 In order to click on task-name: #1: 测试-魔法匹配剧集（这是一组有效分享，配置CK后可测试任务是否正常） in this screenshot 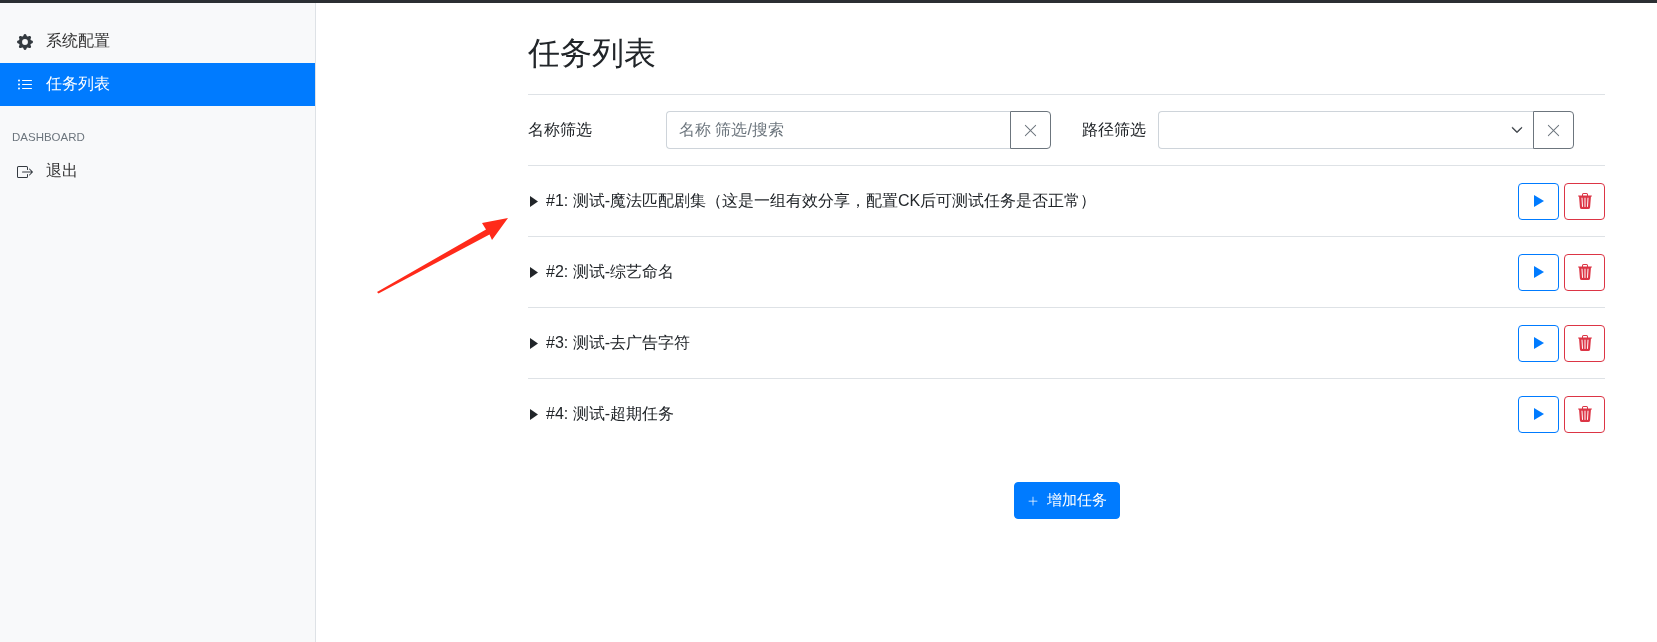, I will do `click(821, 200)`.